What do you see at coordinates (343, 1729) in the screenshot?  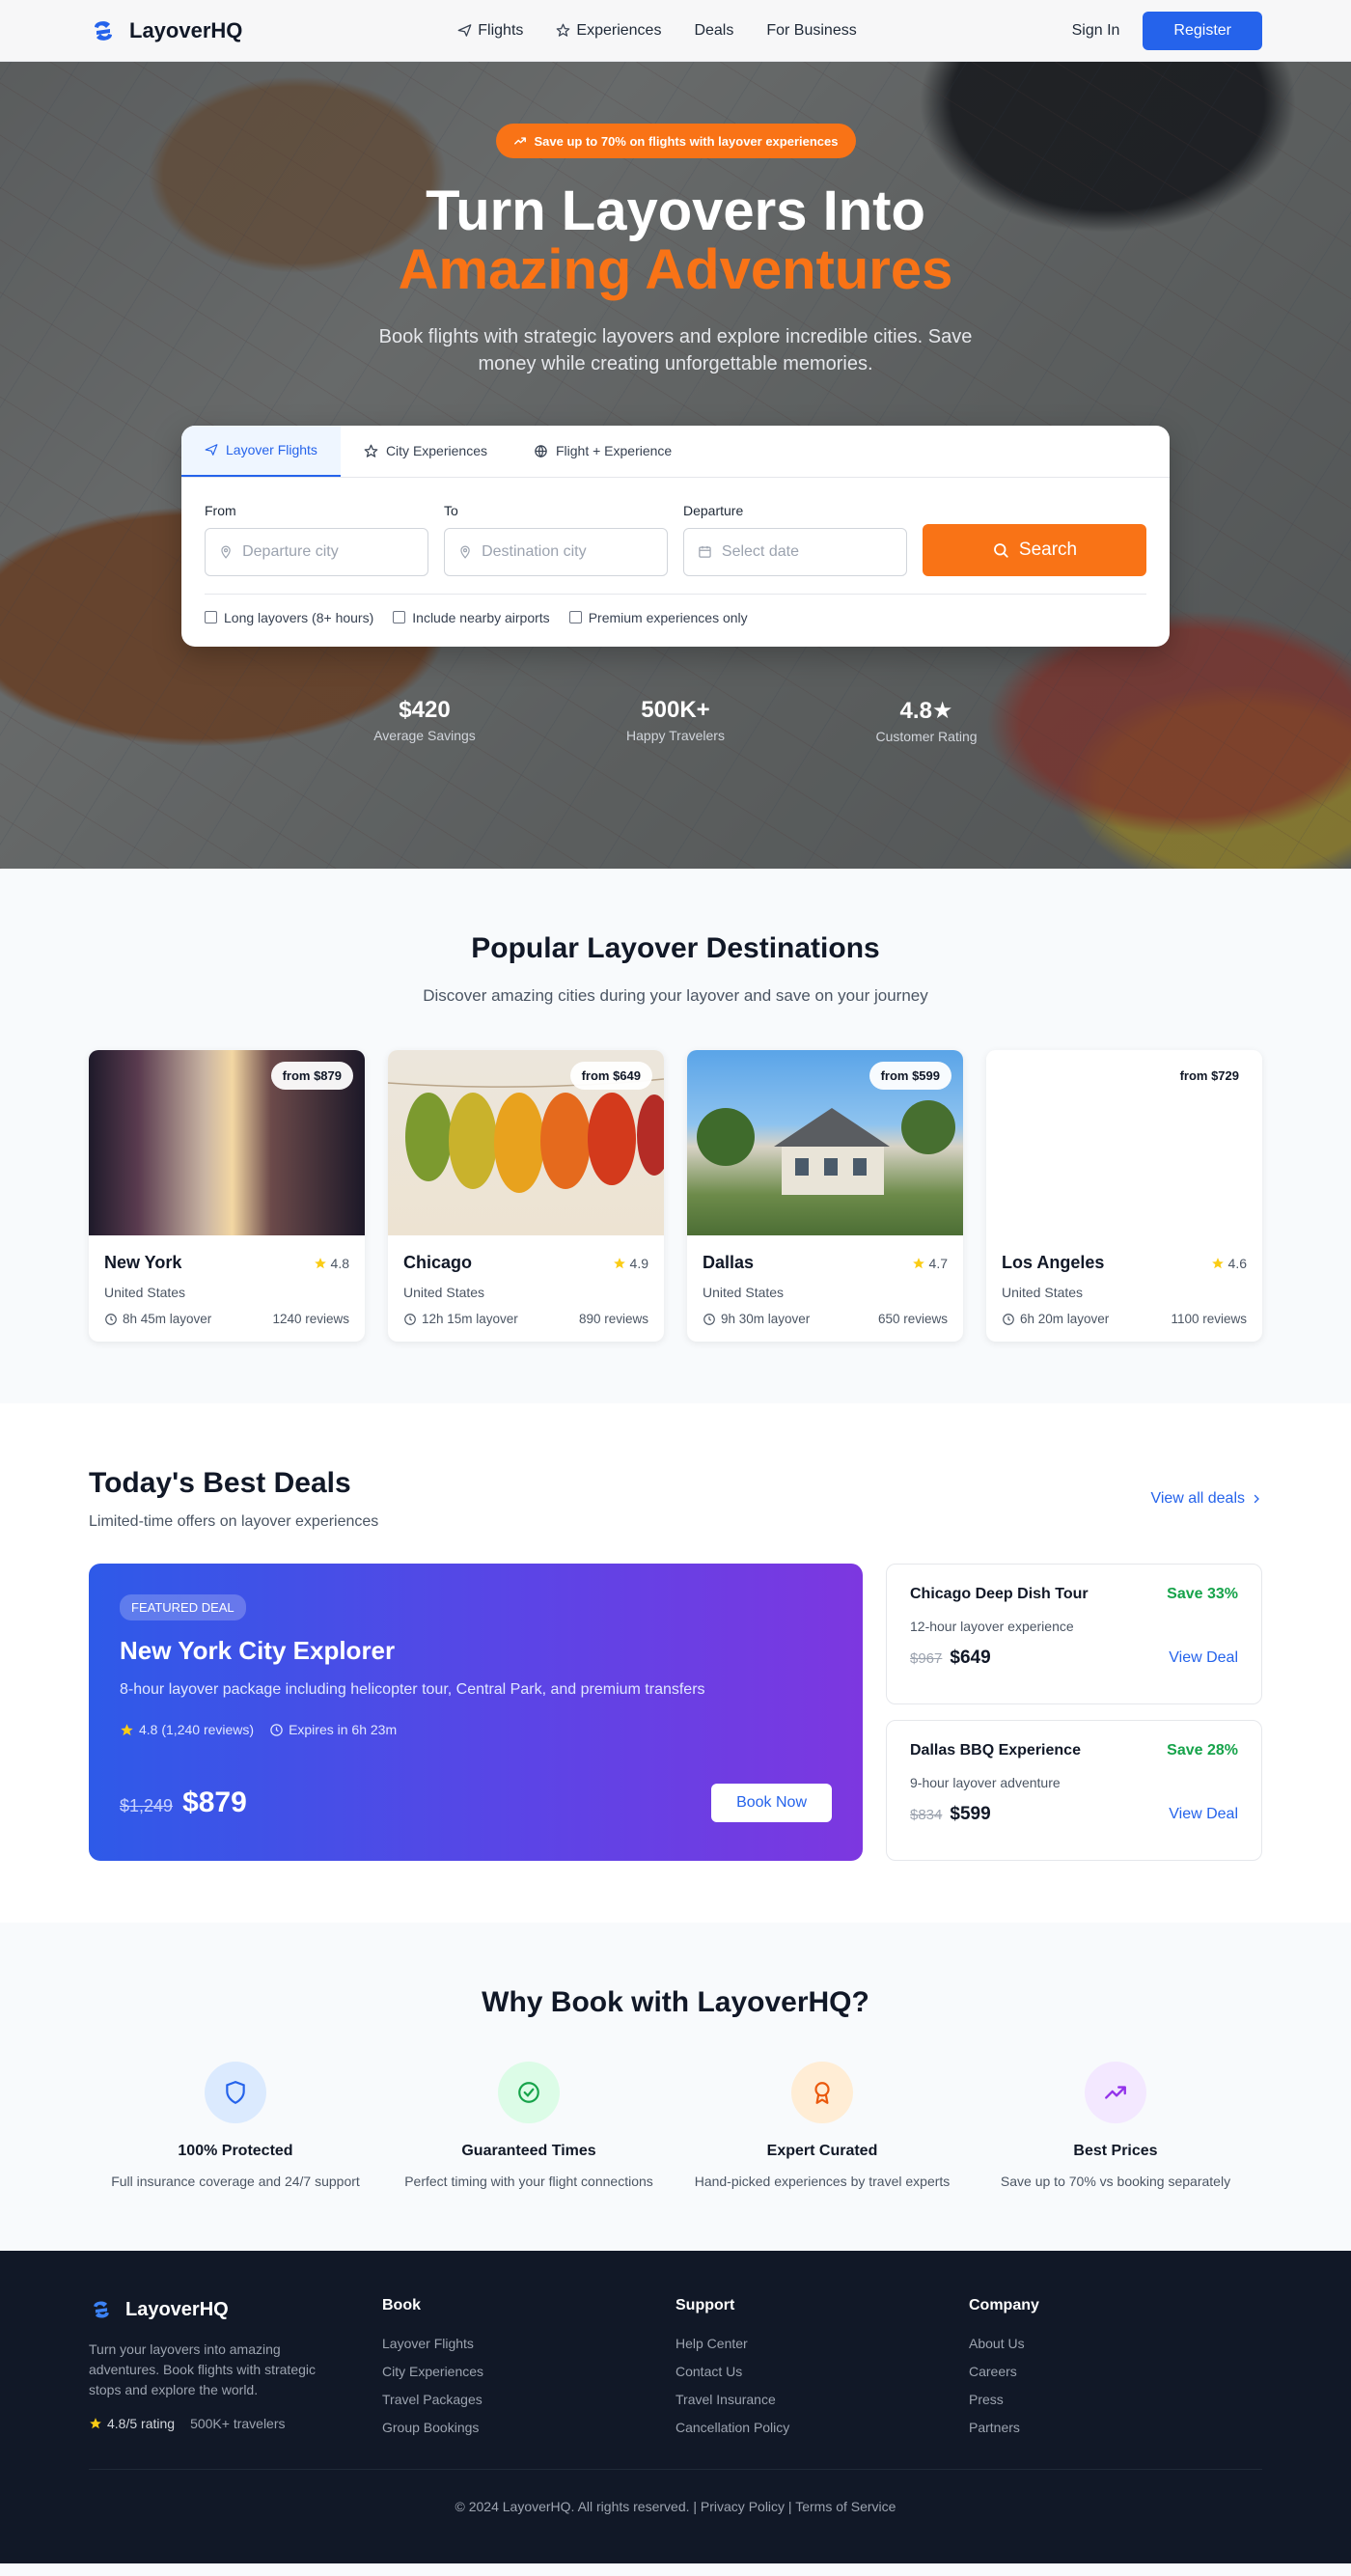 I see `featured-expiry-text: Expires in 6h 23m` at bounding box center [343, 1729].